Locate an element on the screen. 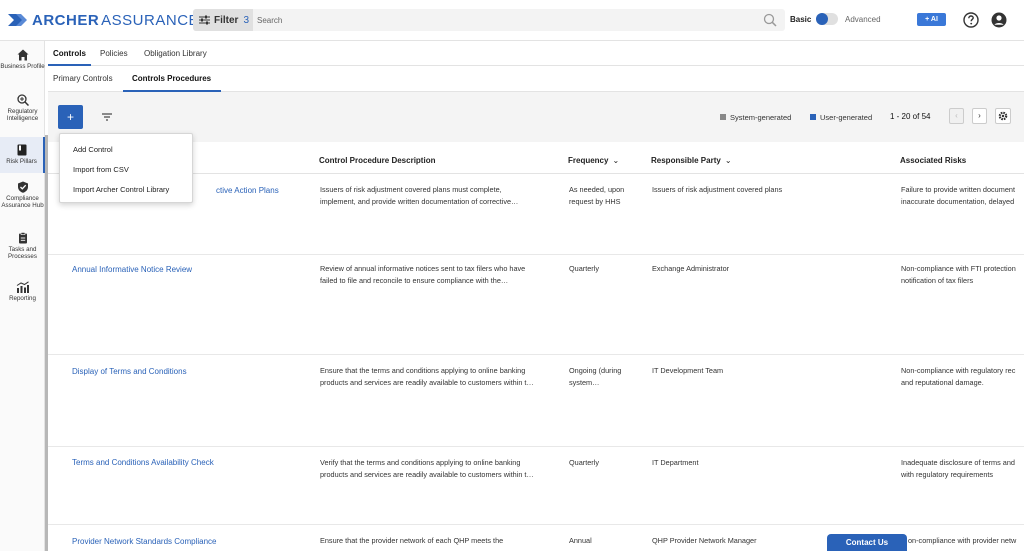  search-input is located at coordinates (502, 20).